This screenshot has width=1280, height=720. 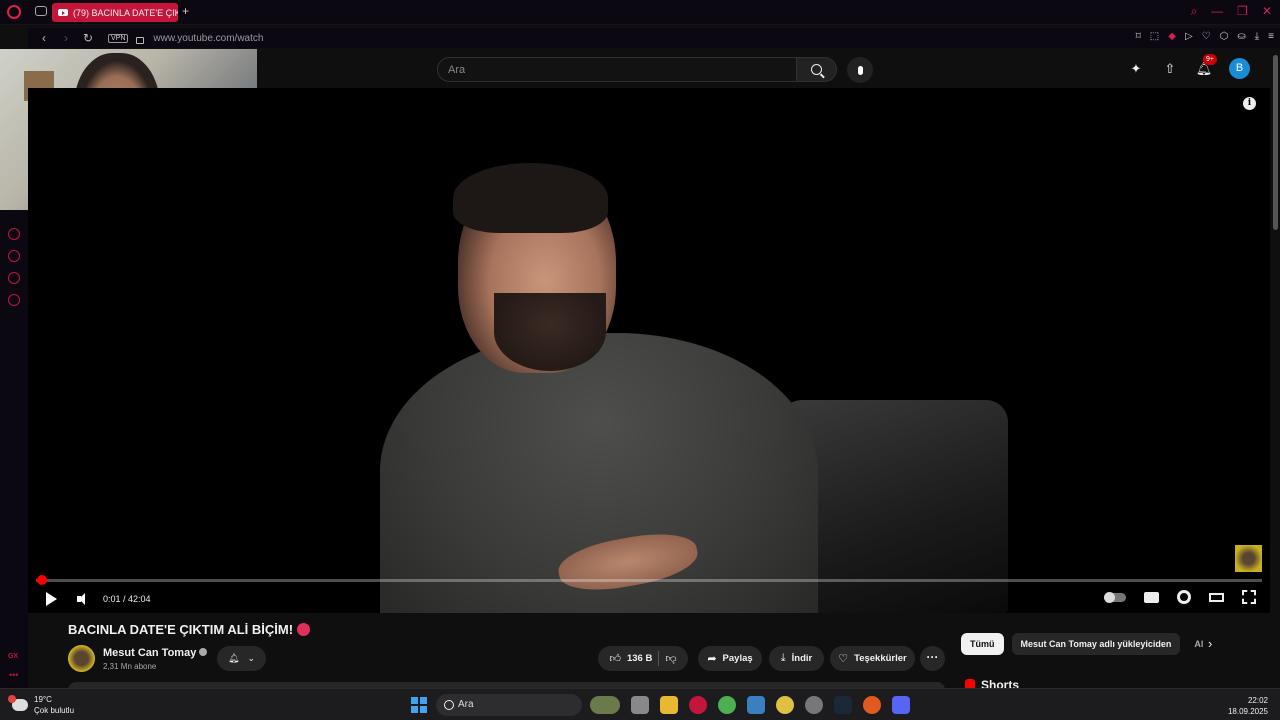 What do you see at coordinates (41, 11) in the screenshot?
I see `gamepad-icon` at bounding box center [41, 11].